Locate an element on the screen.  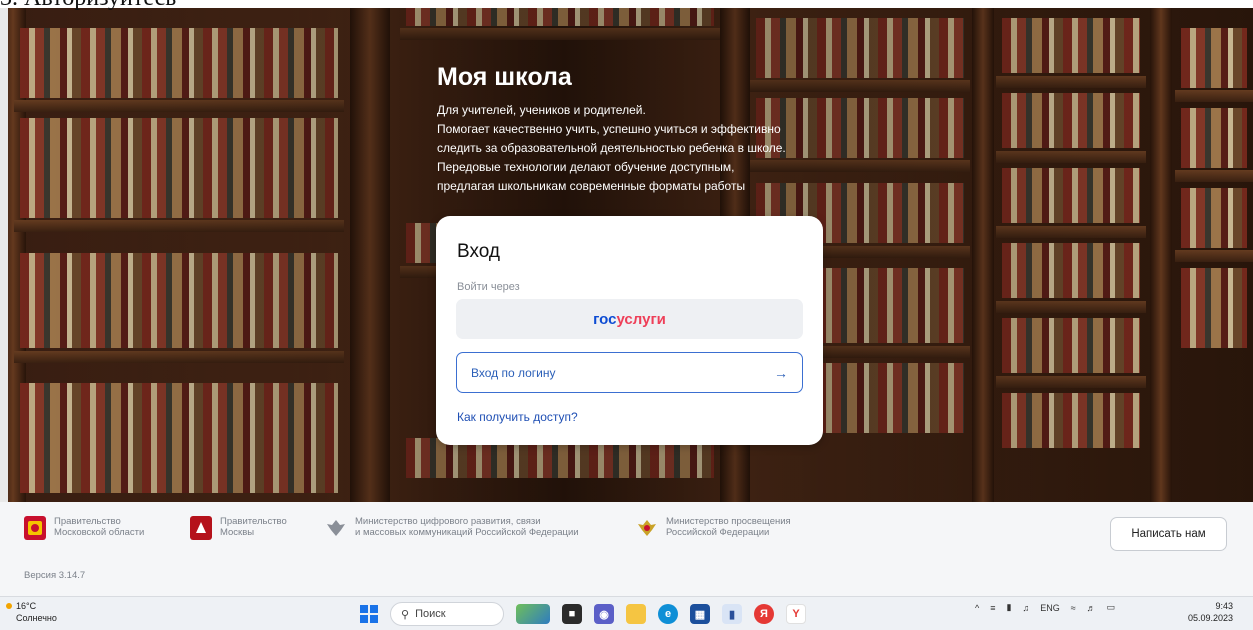
footer-org-moscow: Правительство Москвы is located at coordinates (238, 528).